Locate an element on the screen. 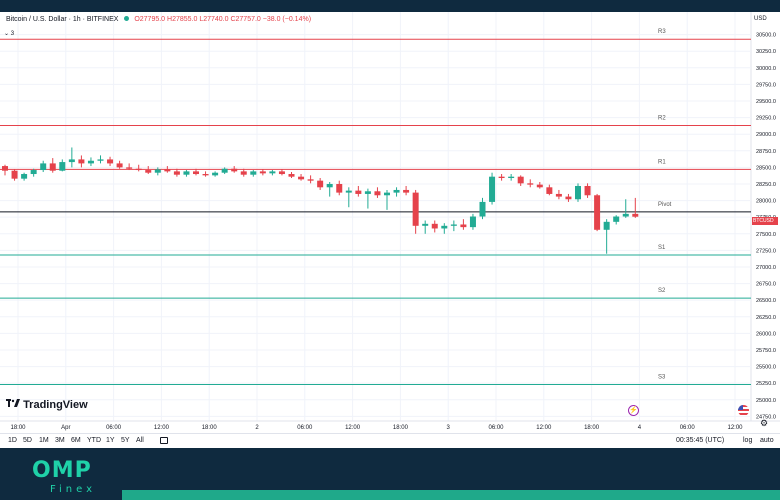  currency-label: USD is located at coordinates (760, 19).